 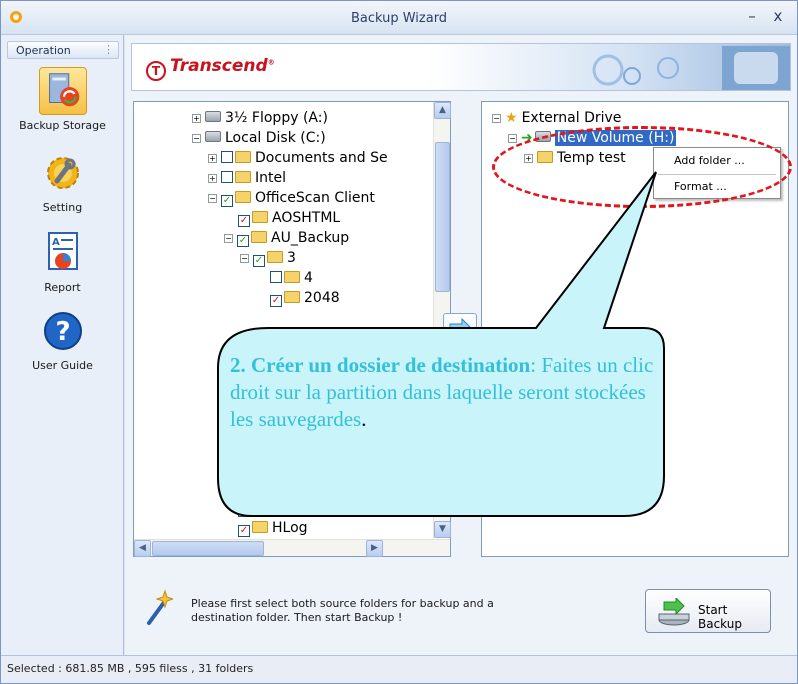 What do you see at coordinates (160, 607) in the screenshot?
I see `magic-wand-icon` at bounding box center [160, 607].